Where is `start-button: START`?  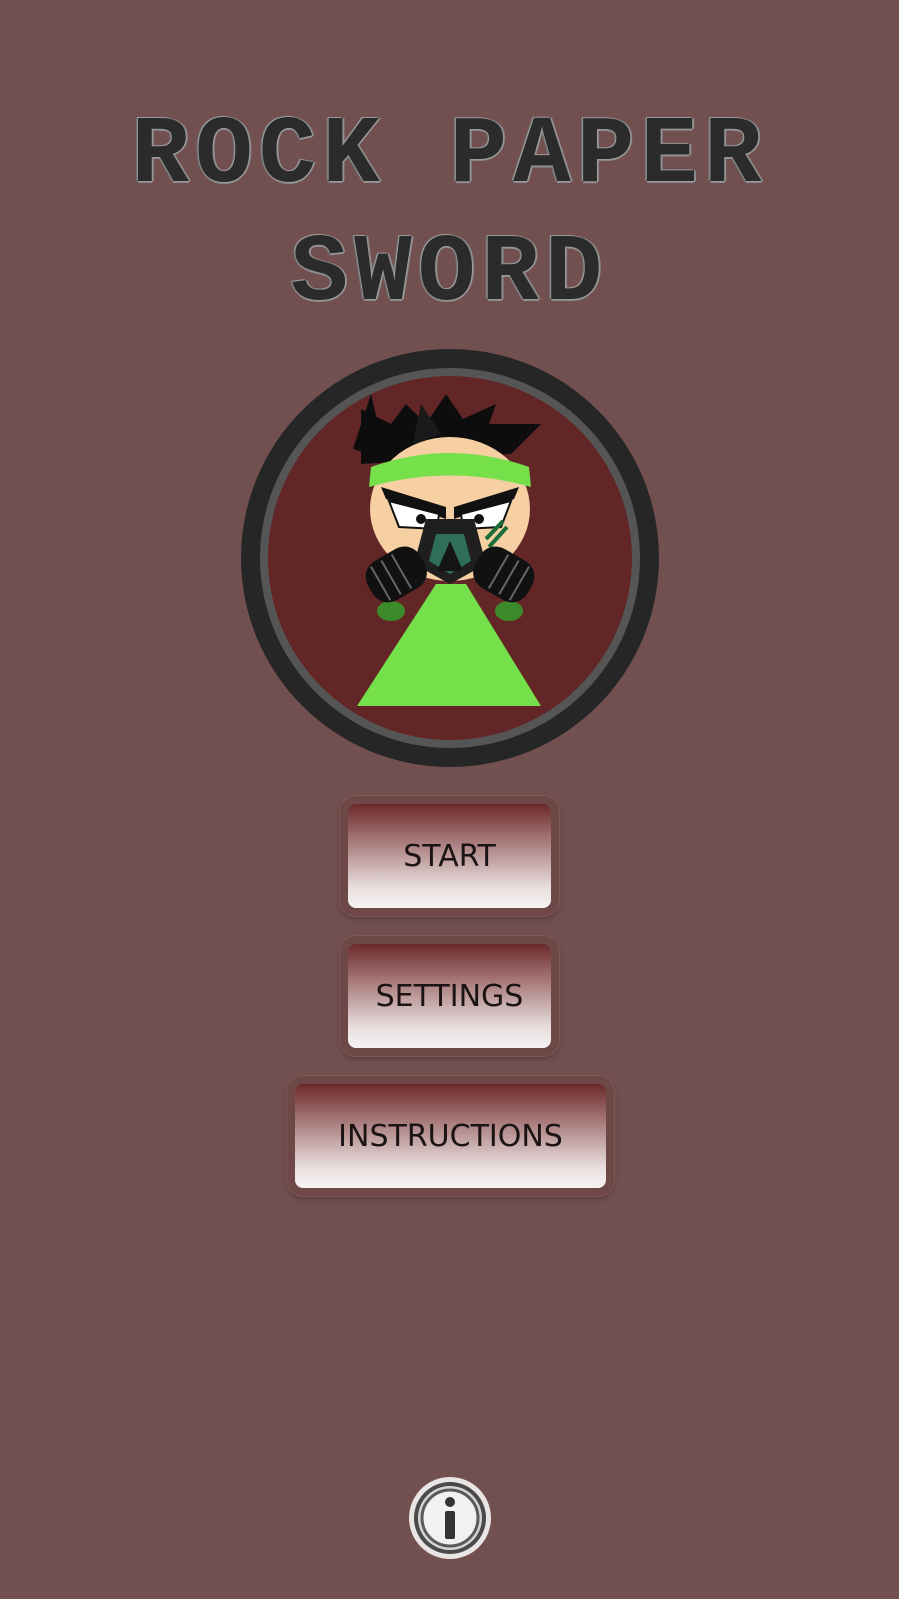
start-button: START is located at coordinates (449, 856).